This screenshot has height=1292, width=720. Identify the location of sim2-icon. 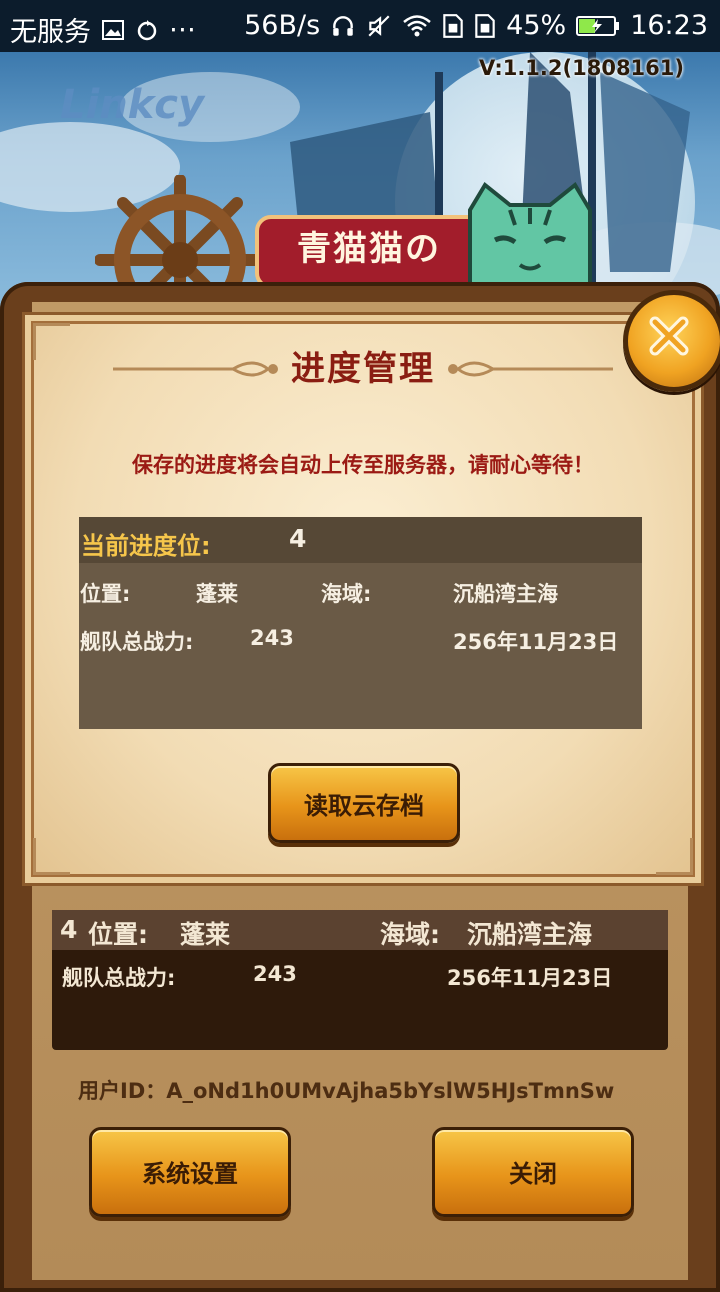
(485, 26).